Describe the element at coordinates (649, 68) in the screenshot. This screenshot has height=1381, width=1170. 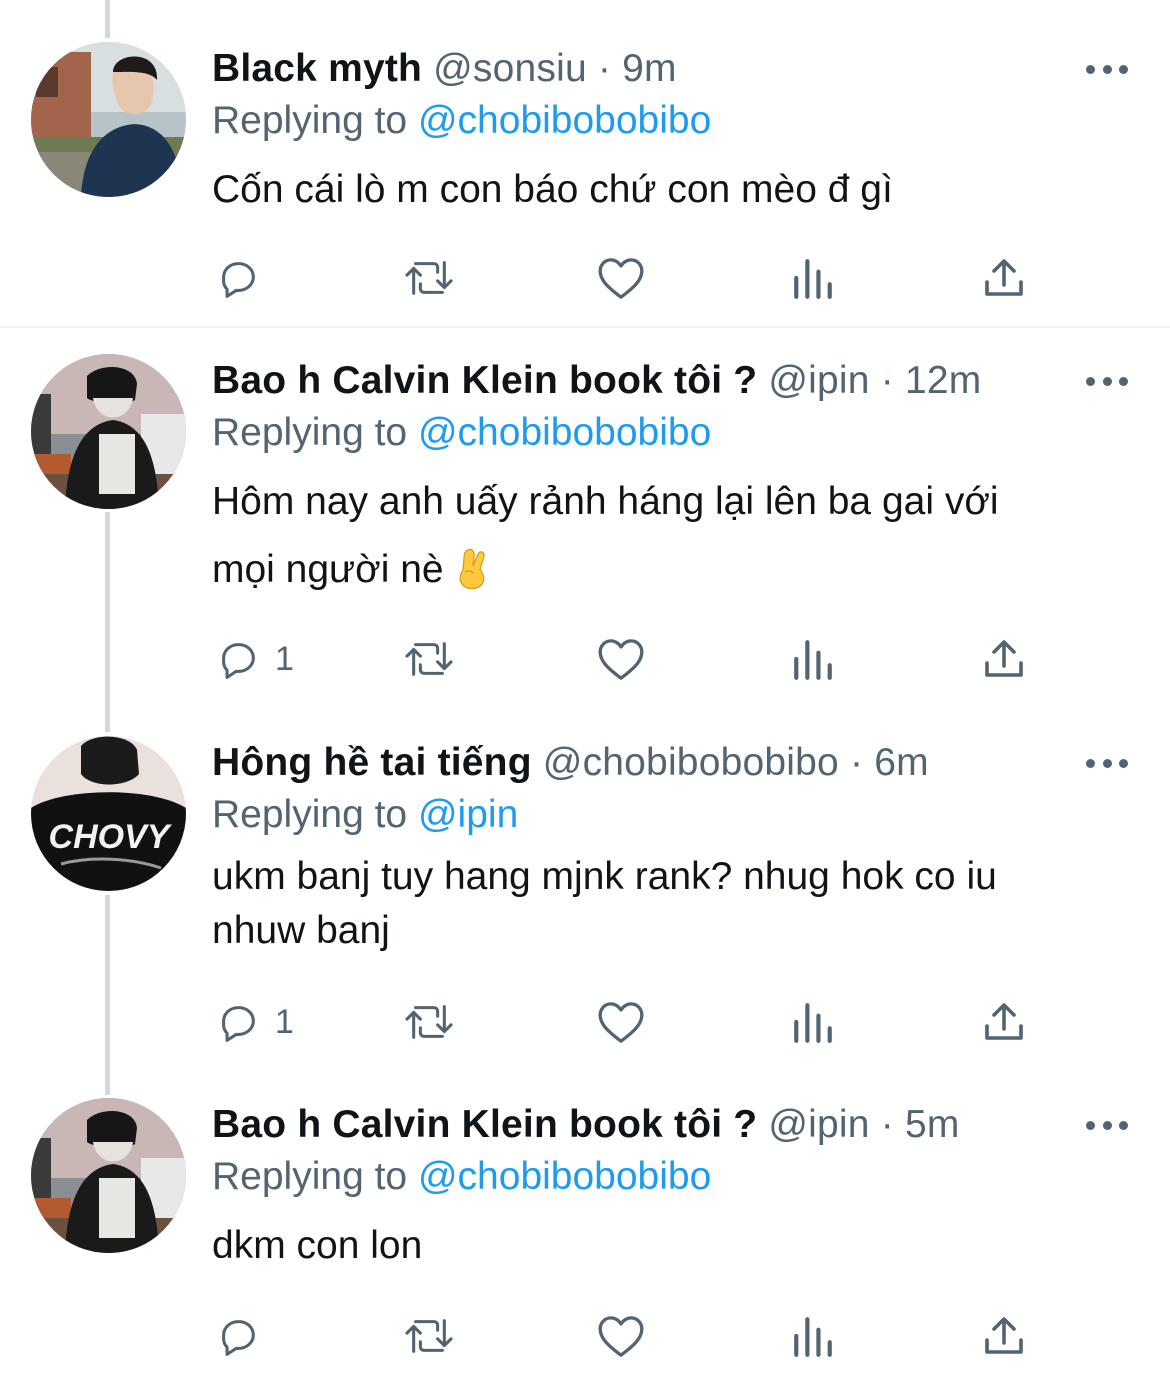
I see `timestamp: 9m` at that location.